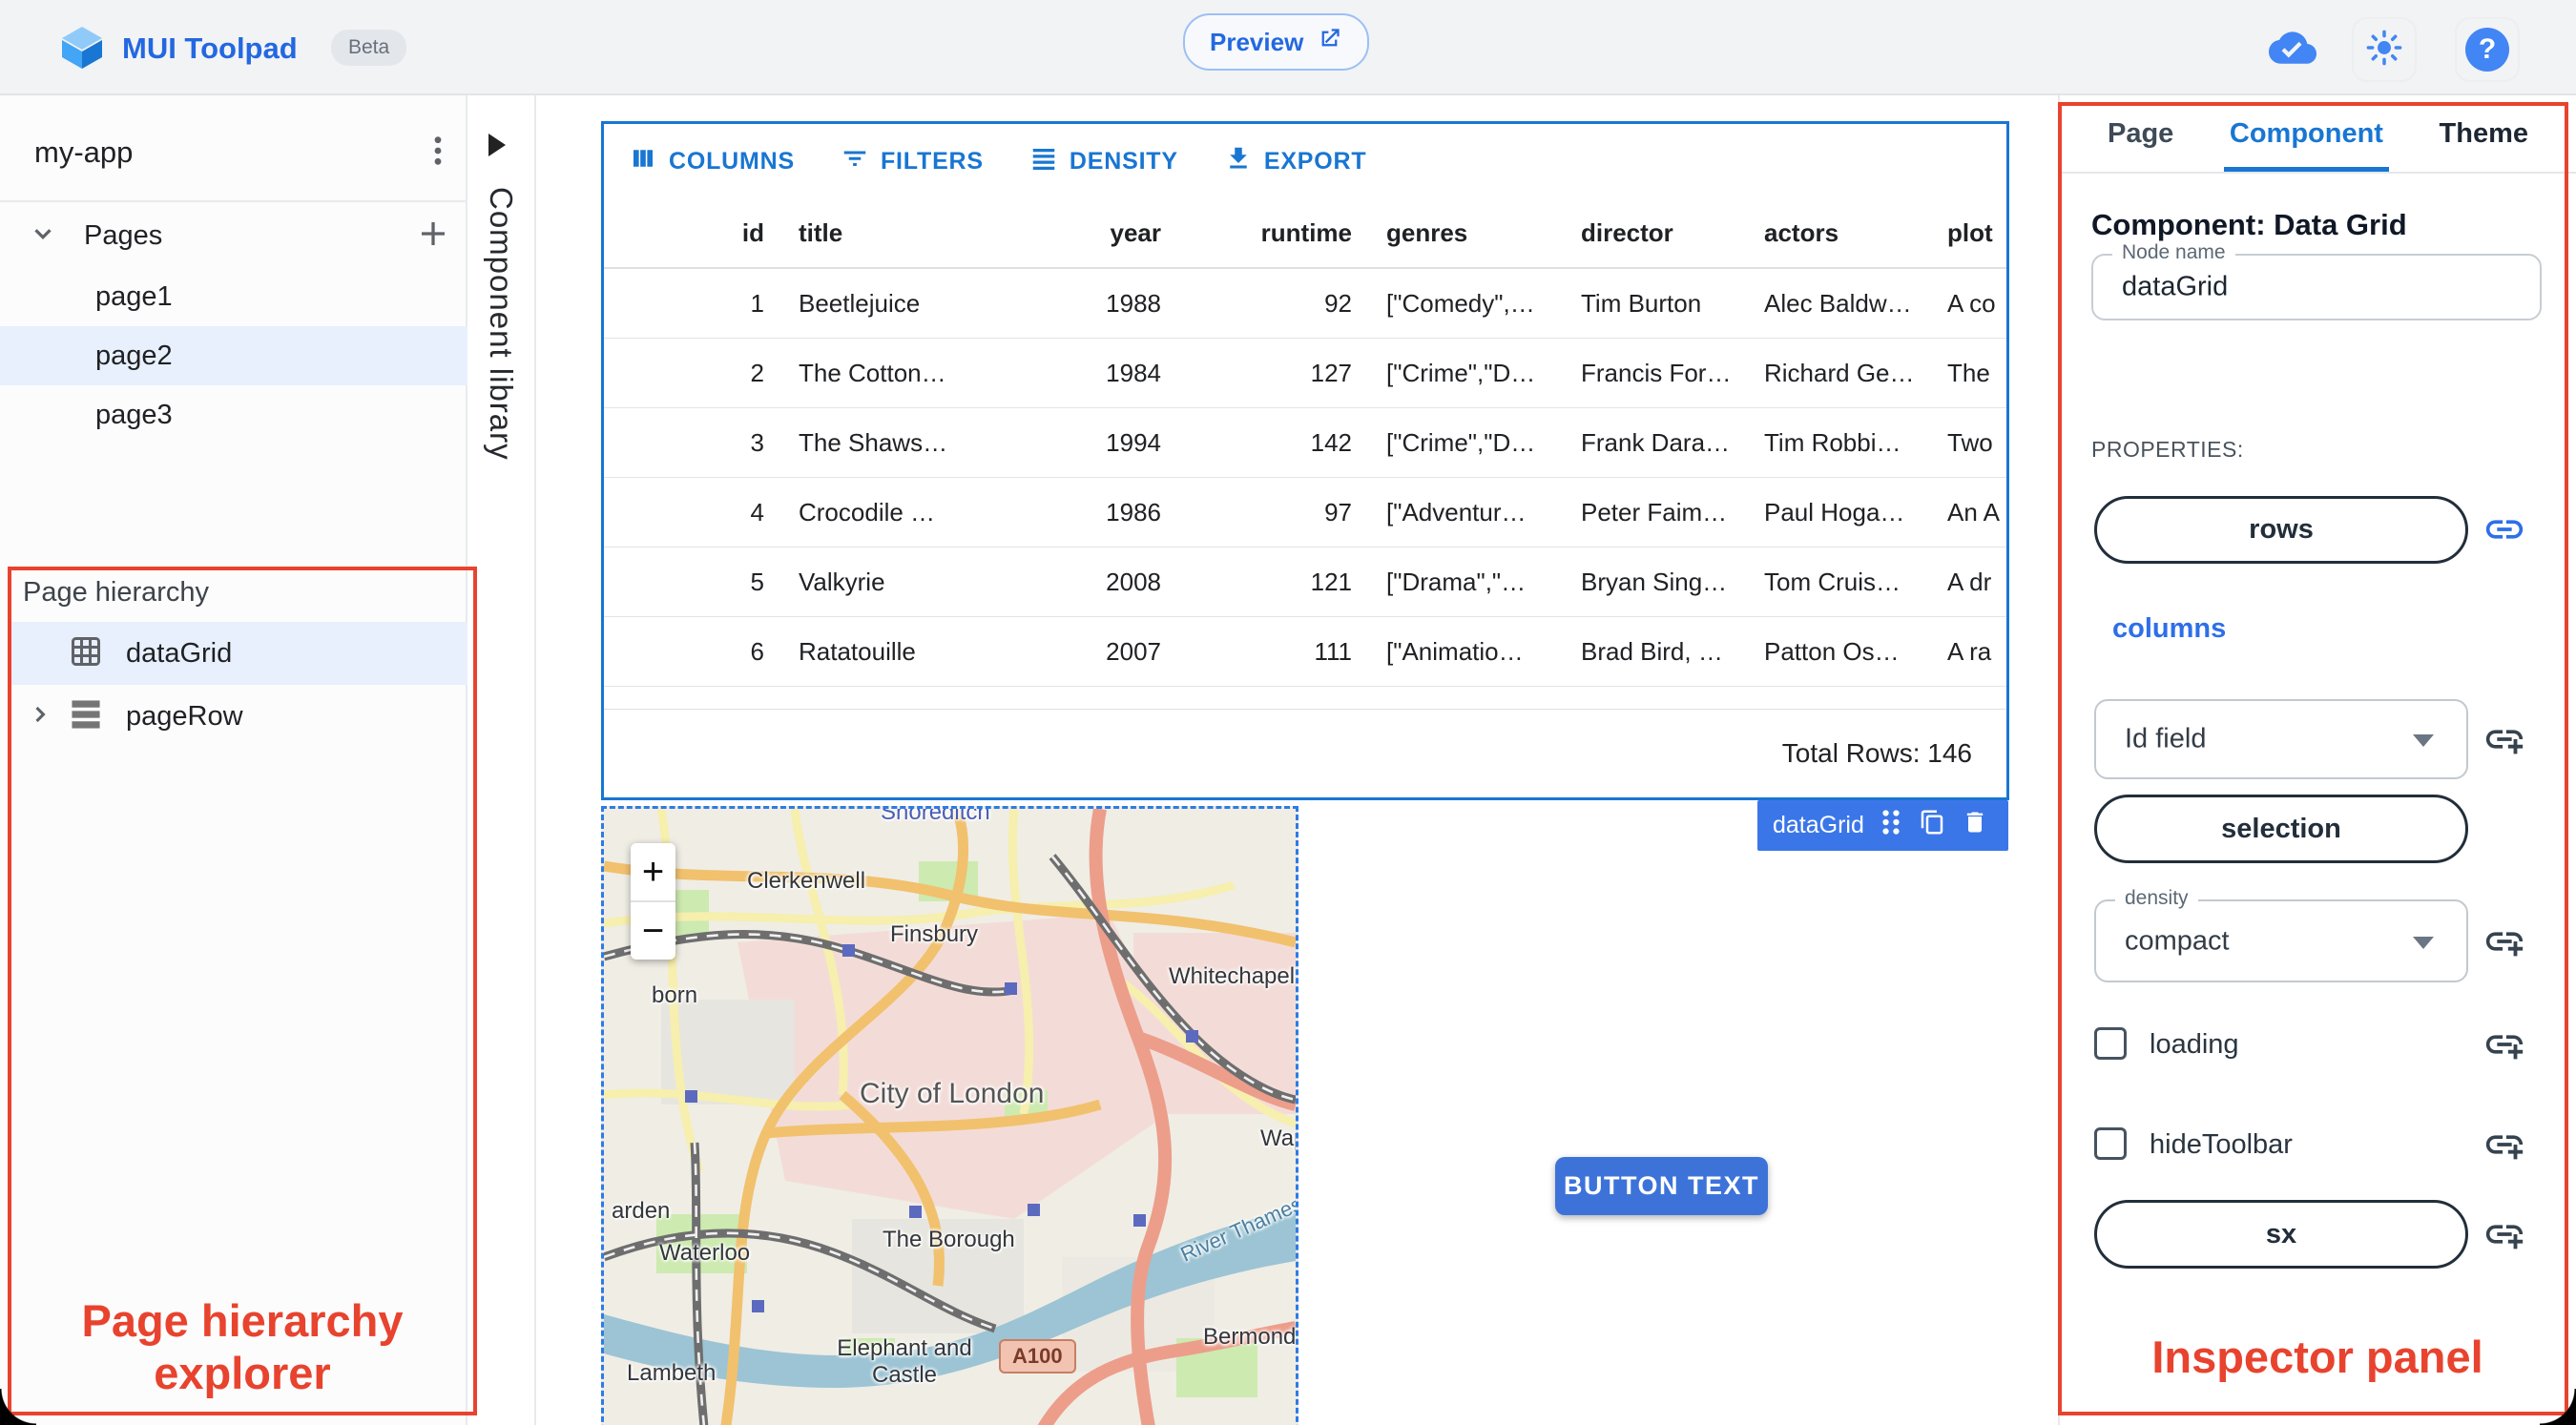 The image size is (2576, 1425). I want to click on export-button: EXPORT, so click(1295, 161).